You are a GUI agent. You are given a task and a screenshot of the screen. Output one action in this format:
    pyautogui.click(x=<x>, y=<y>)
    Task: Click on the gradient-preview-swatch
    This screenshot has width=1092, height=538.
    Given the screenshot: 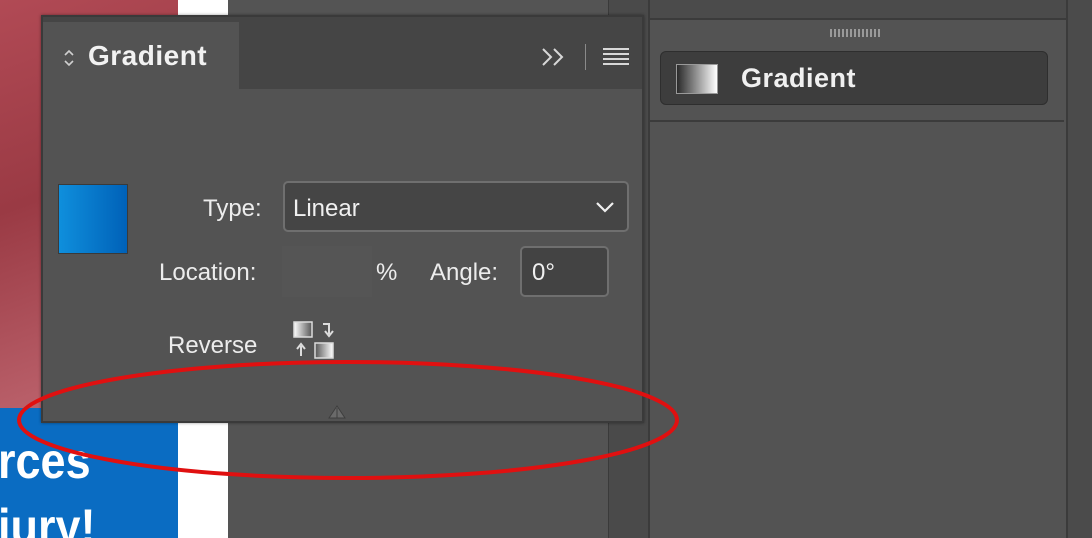 What is the action you would take?
    pyautogui.click(x=93, y=219)
    